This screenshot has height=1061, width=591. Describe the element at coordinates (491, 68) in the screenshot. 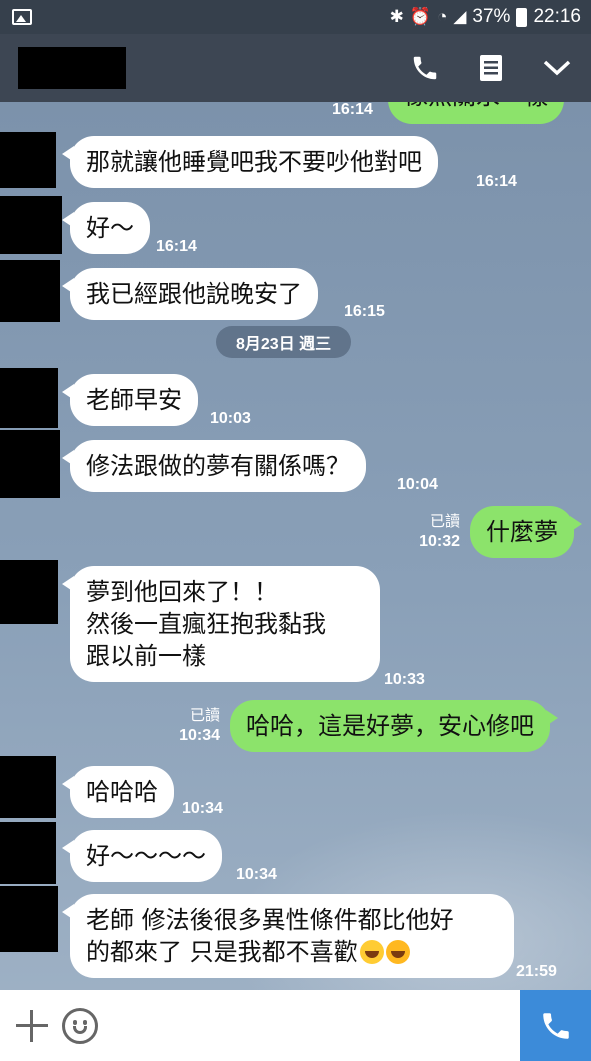

I see `notes-icon` at that location.